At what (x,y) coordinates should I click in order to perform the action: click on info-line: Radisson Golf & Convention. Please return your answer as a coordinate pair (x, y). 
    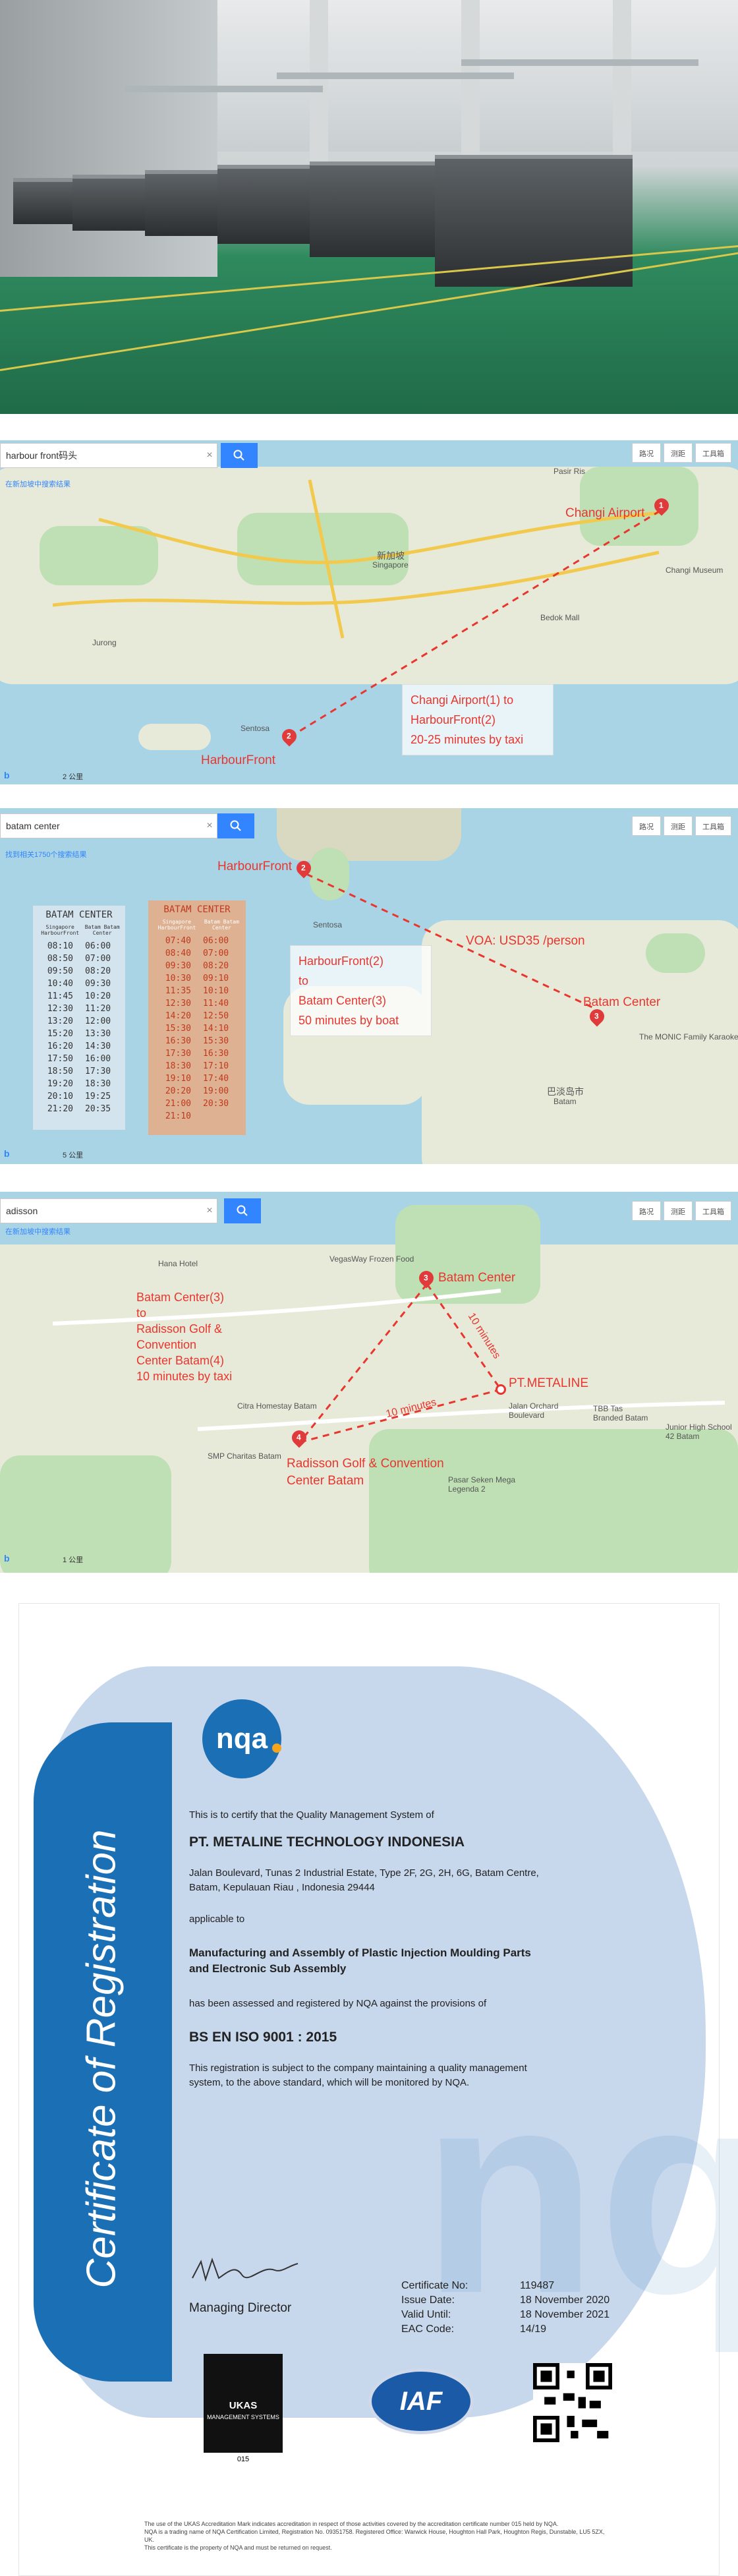
    Looking at the image, I should click on (179, 1336).